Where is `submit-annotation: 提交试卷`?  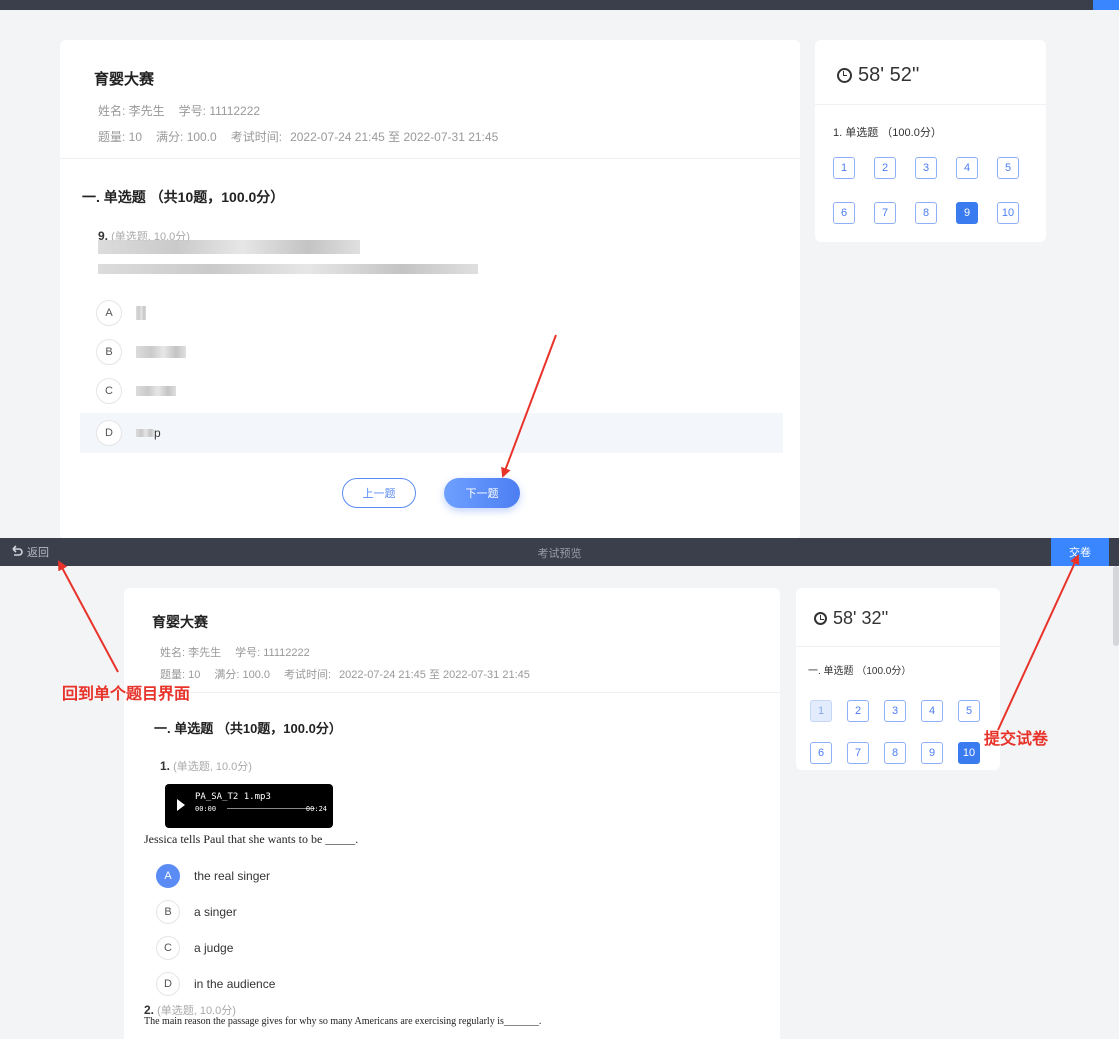 submit-annotation: 提交试卷 is located at coordinates (1016, 739).